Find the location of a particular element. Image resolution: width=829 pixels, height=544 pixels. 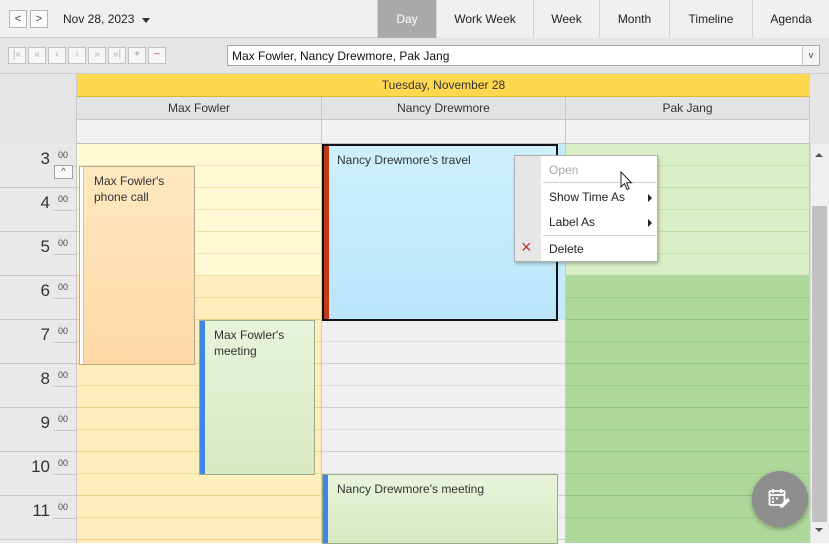

previous-date-button: < is located at coordinates (18, 19).